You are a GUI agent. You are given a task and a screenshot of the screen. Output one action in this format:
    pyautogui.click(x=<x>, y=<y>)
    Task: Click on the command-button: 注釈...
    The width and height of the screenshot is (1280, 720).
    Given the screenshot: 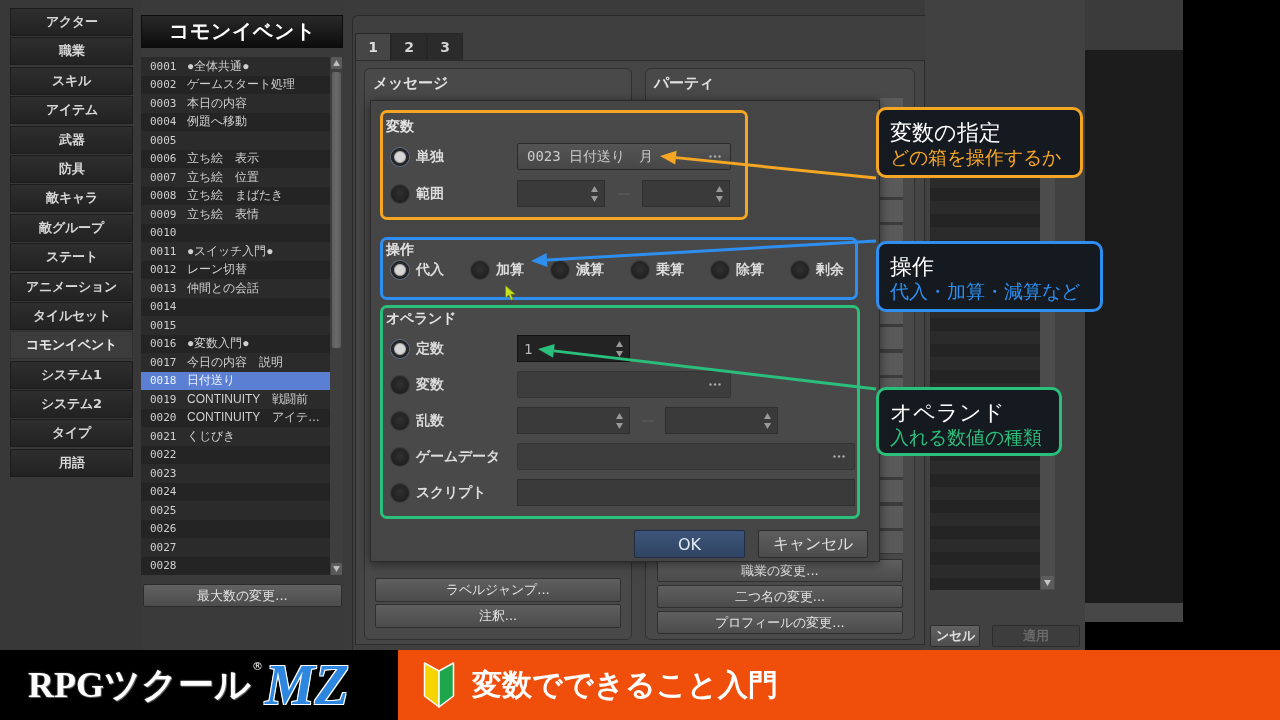 What is the action you would take?
    pyautogui.click(x=498, y=616)
    